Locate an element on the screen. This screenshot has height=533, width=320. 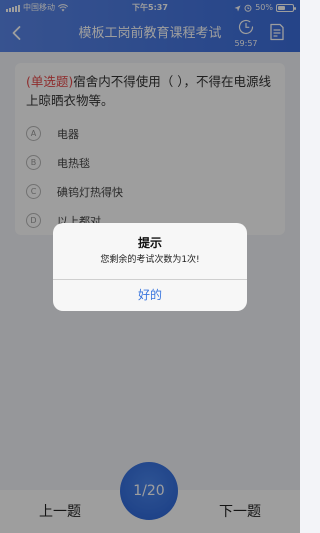
alert-title: 提示 is located at coordinates (149, 243).